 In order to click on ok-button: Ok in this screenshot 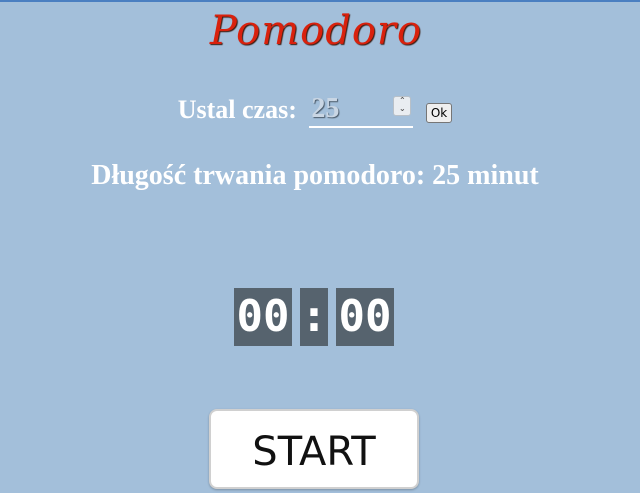, I will do `click(439, 113)`.